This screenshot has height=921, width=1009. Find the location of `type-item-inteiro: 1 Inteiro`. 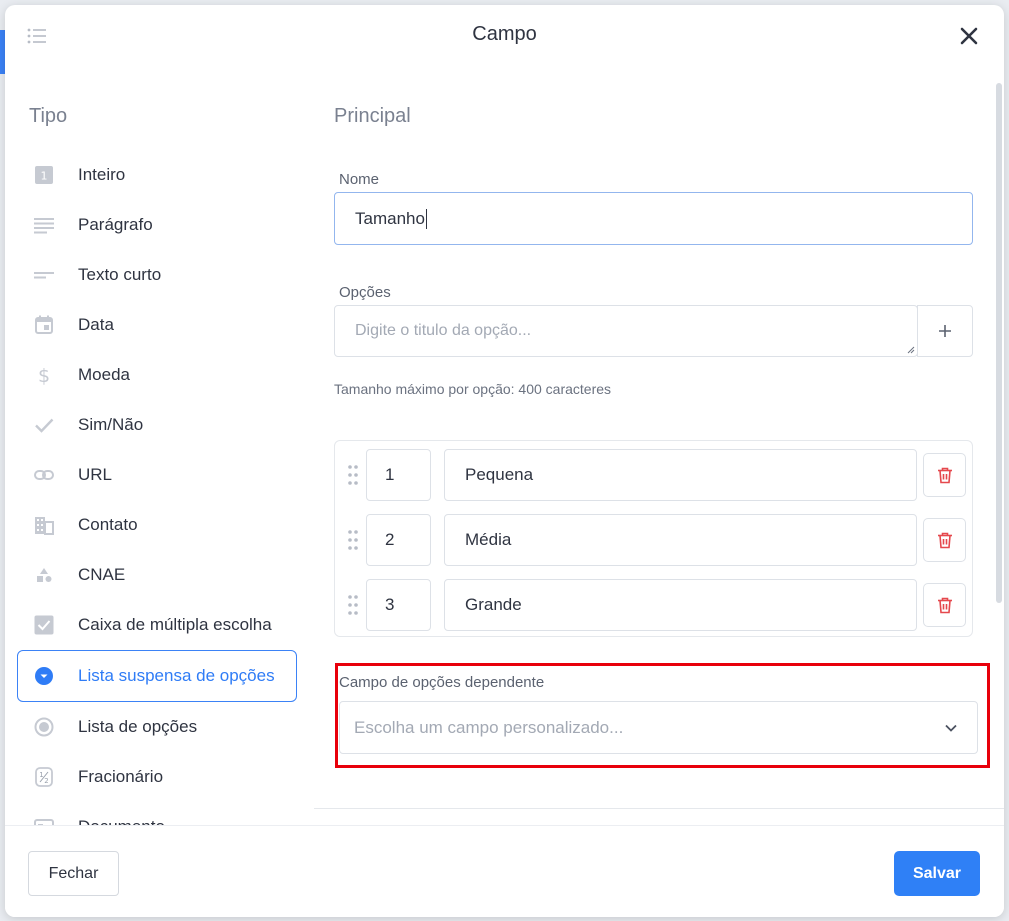

type-item-inteiro: 1 Inteiro is located at coordinates (157, 175).